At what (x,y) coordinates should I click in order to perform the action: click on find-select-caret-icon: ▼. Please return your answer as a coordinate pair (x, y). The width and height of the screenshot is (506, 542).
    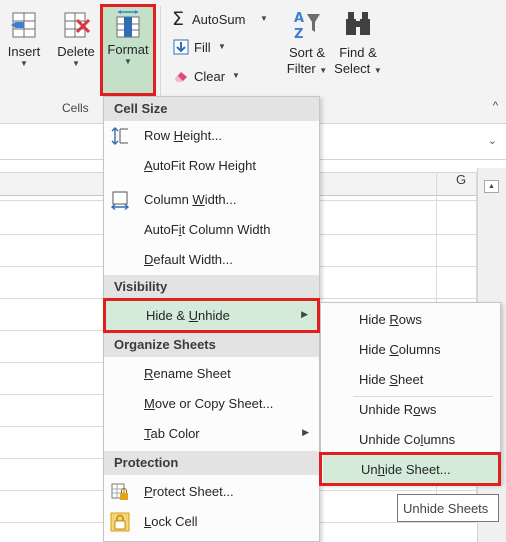
    Looking at the image, I should click on (377, 70).